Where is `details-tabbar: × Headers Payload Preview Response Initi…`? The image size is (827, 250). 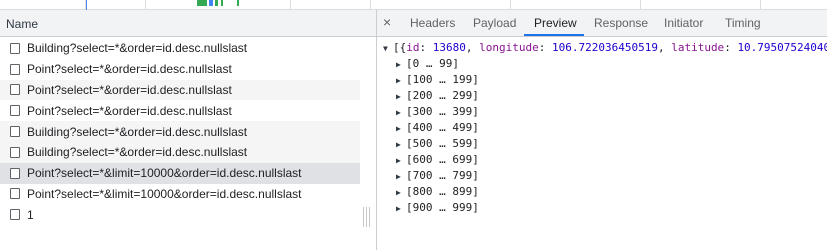 details-tabbar: × Headers Payload Preview Response Initi… is located at coordinates (602, 23).